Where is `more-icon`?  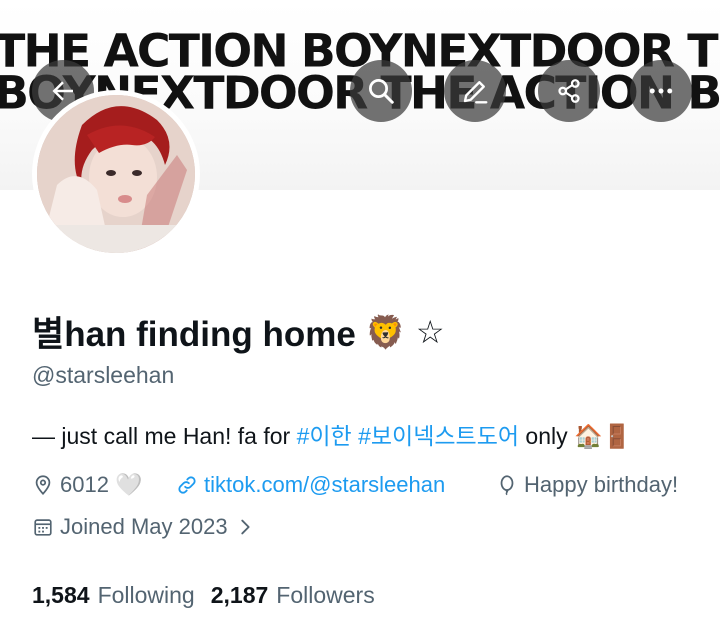
more-icon is located at coordinates (661, 91).